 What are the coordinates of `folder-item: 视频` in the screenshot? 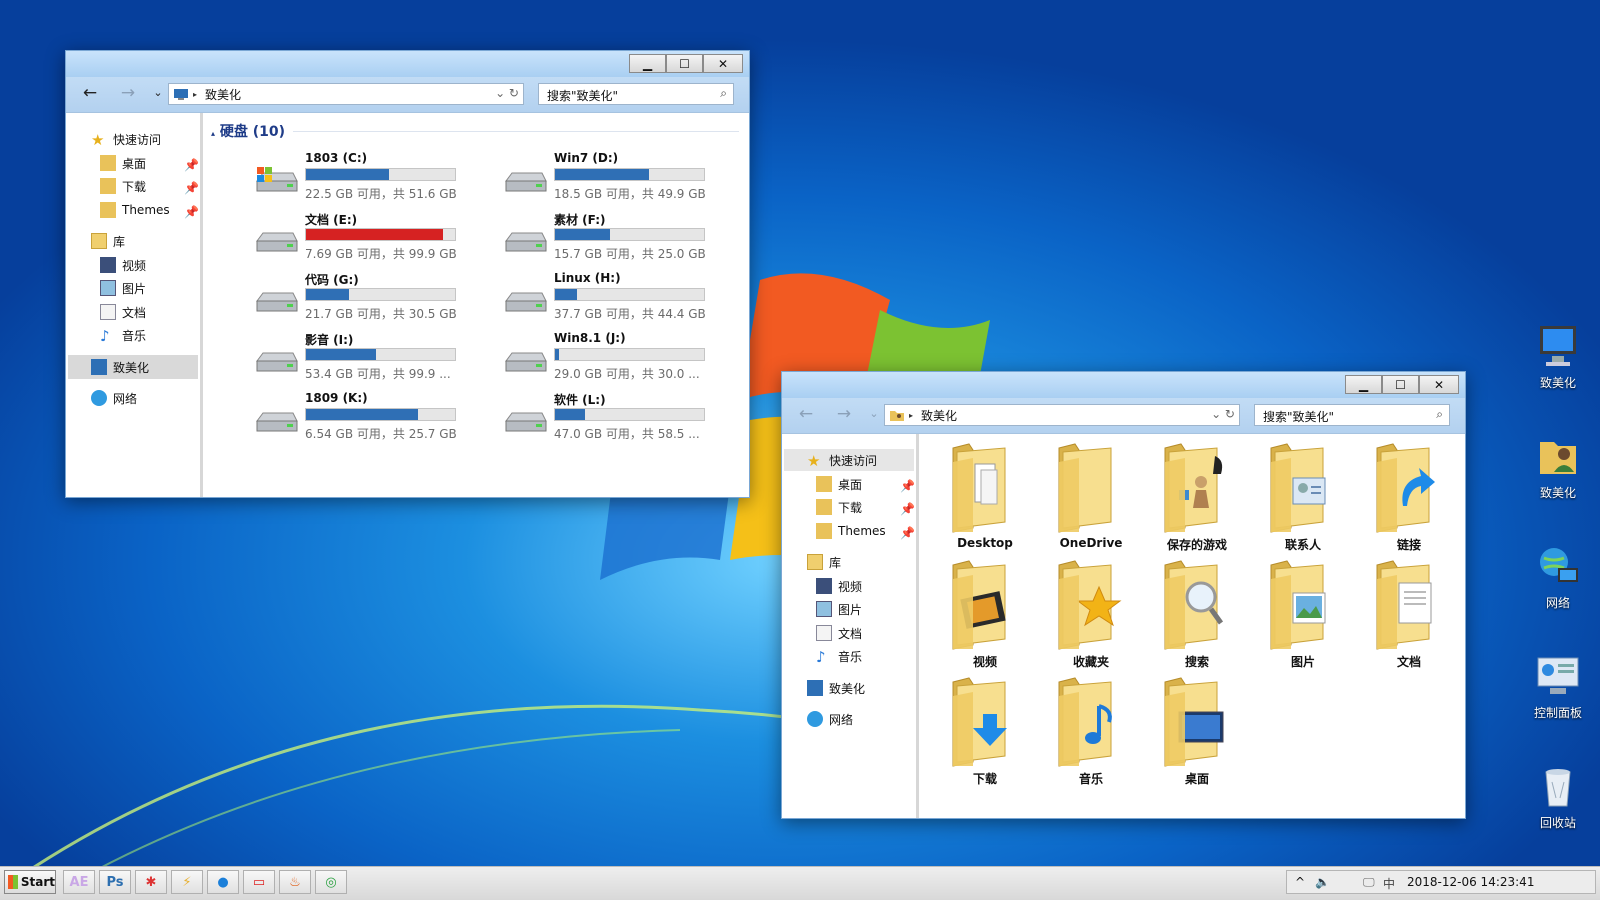 It's located at (985, 617).